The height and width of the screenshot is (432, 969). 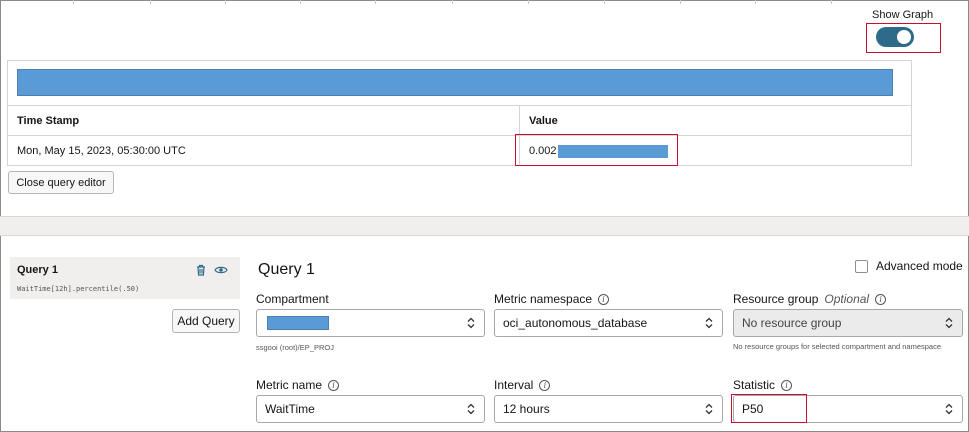 I want to click on cell-timestamp: Mon, May 15, 2023, 05:30:00 UTC, so click(x=263, y=151).